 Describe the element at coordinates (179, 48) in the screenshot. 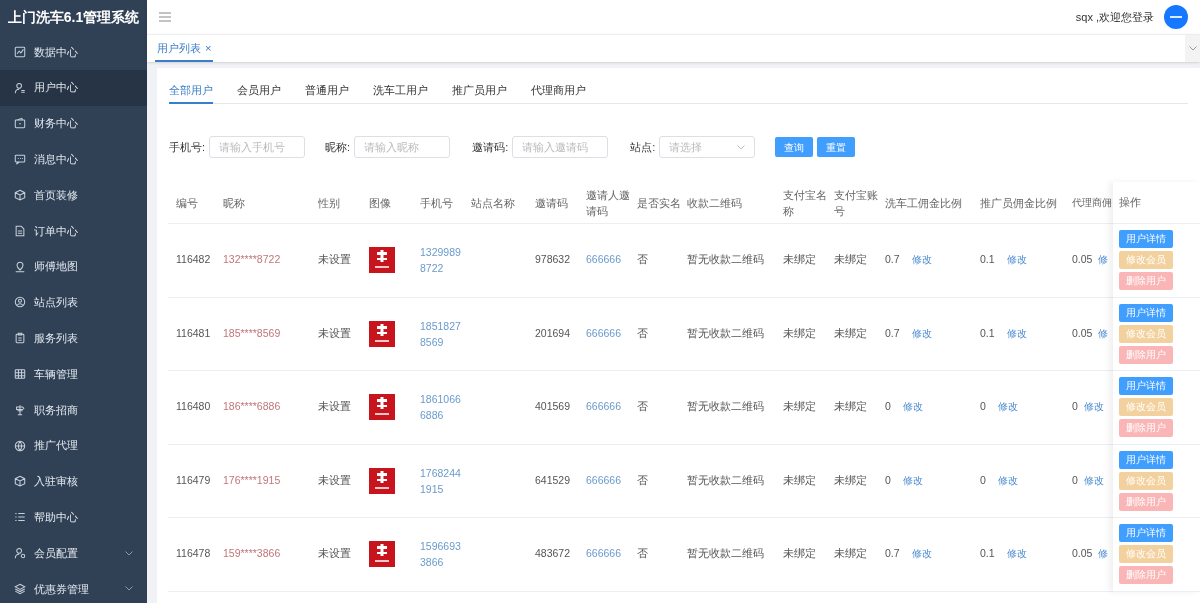

I see `page-tab: 用户列表` at that location.